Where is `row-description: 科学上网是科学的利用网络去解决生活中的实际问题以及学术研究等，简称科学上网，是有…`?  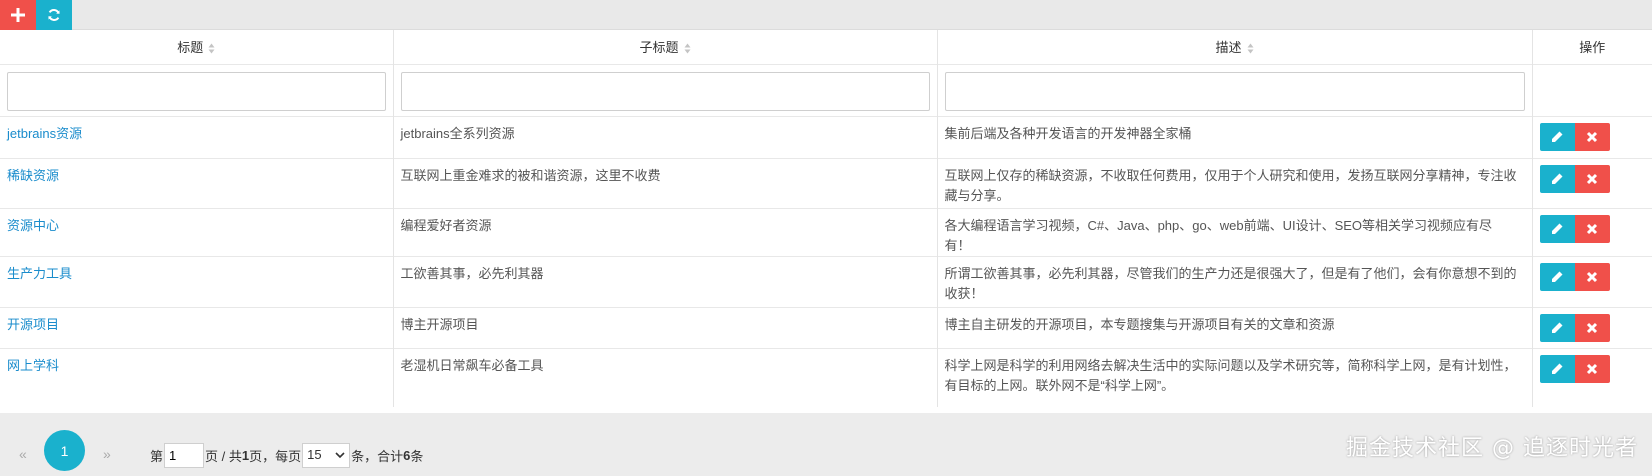
row-description: 科学上网是科学的利用网络去解决生活中的实际问题以及学术研究等，简称科学上网，是有… is located at coordinates (1235, 377).